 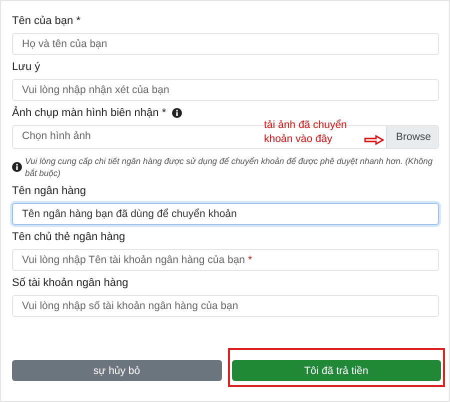 What do you see at coordinates (50, 191) in the screenshot?
I see `field-label: Tên ngân hàng` at bounding box center [50, 191].